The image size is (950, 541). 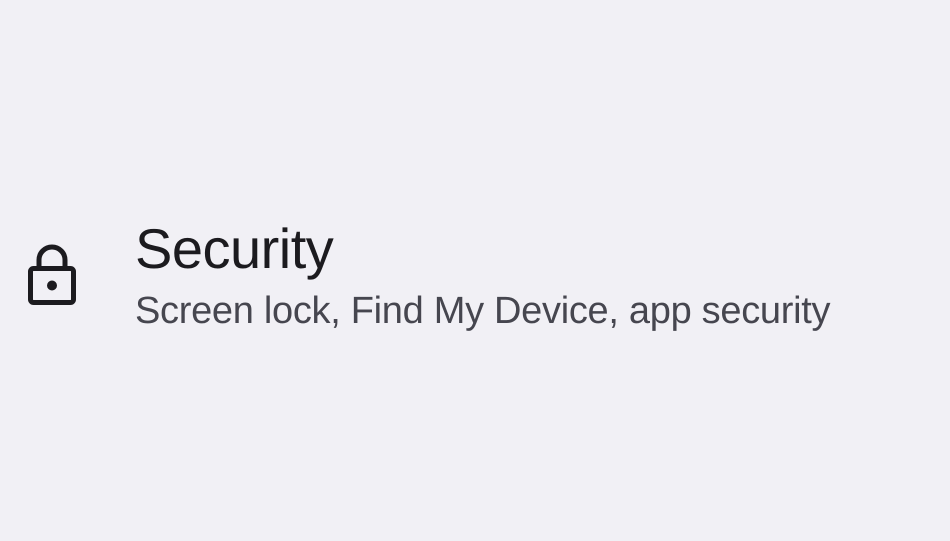 What do you see at coordinates (482, 311) in the screenshot?
I see `setting-description: Screen lock, Find My Device, app security` at bounding box center [482, 311].